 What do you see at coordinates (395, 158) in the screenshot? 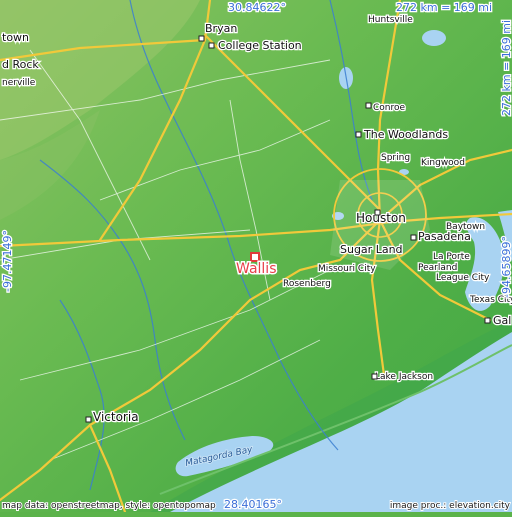
I see `place-spring: Spring` at bounding box center [395, 158].